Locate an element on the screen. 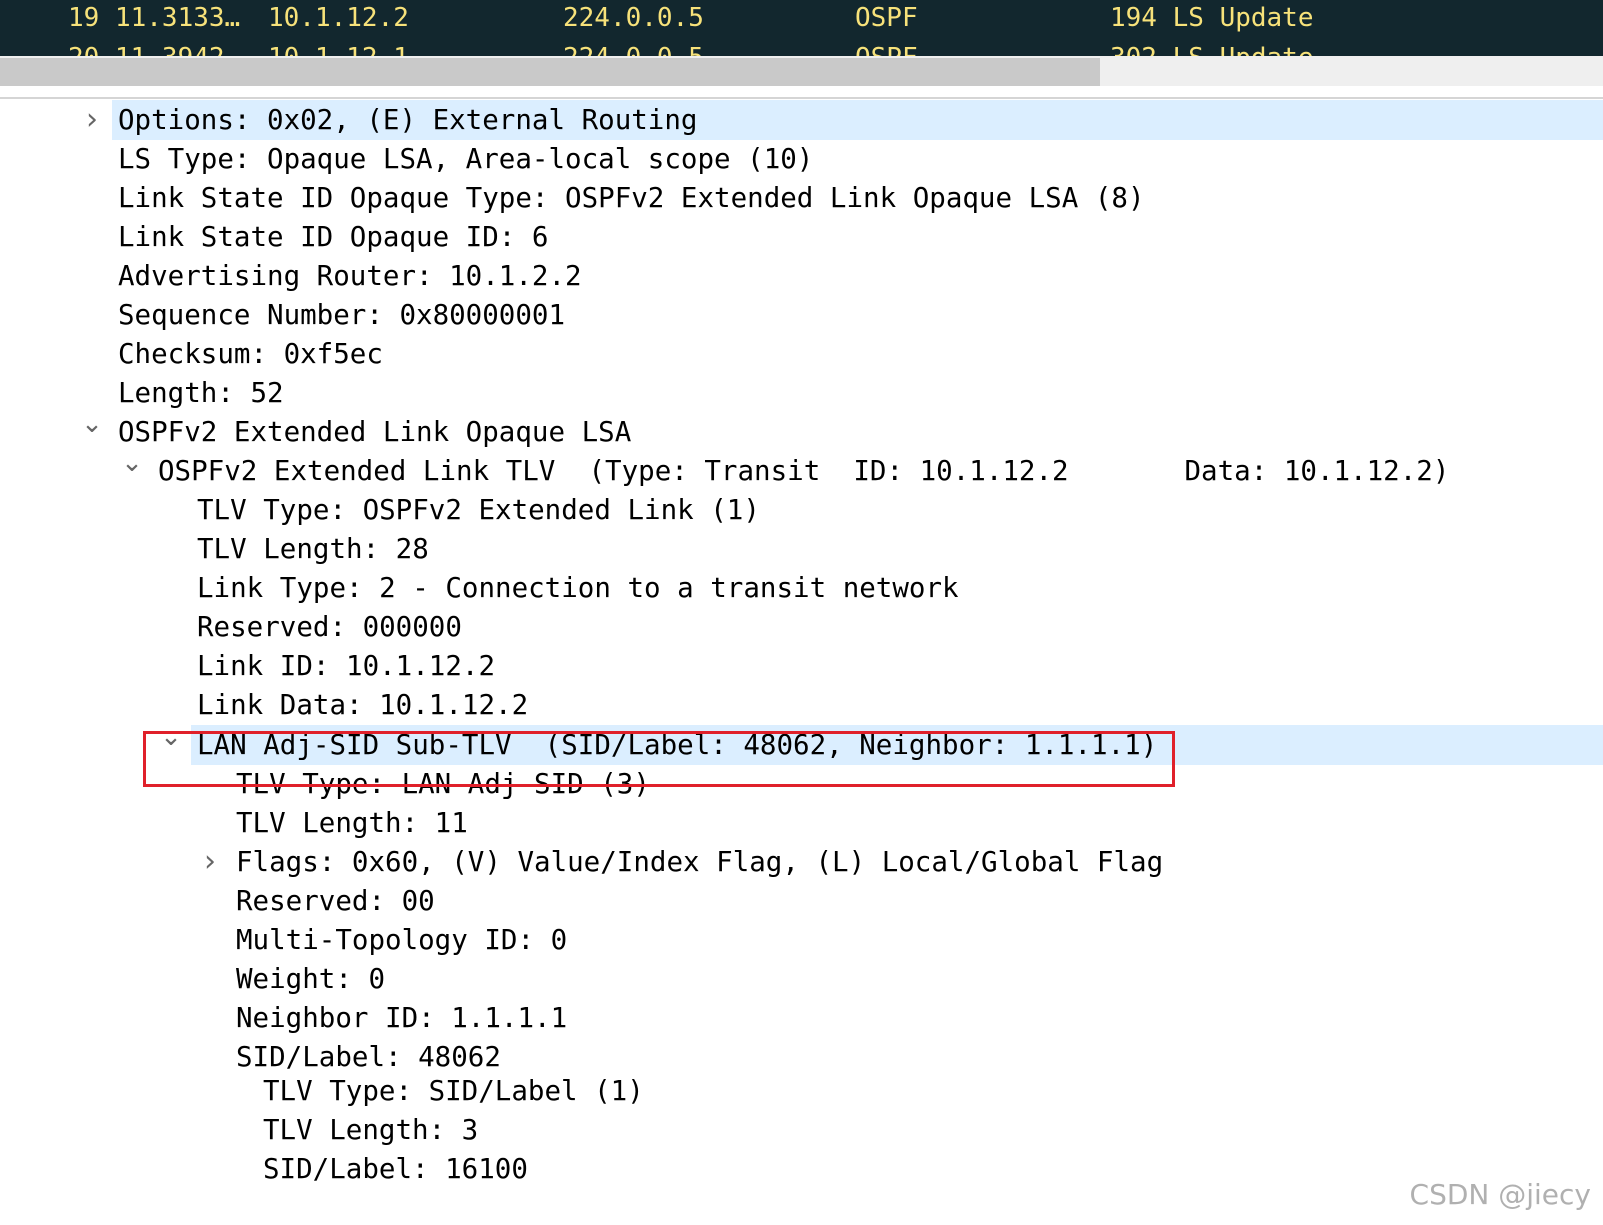 The width and height of the screenshot is (1603, 1225). tree-row-label: Link State ID Opaque ID: 6 is located at coordinates (333, 237).